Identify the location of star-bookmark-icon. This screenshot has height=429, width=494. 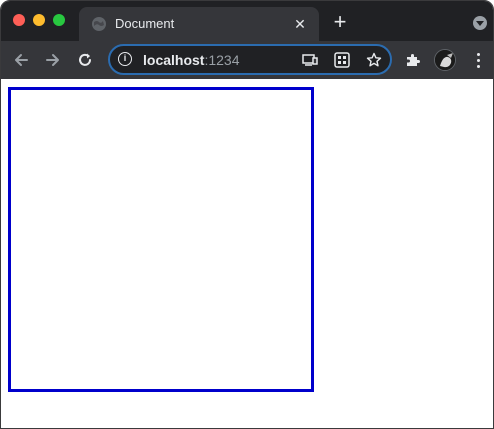
(374, 60).